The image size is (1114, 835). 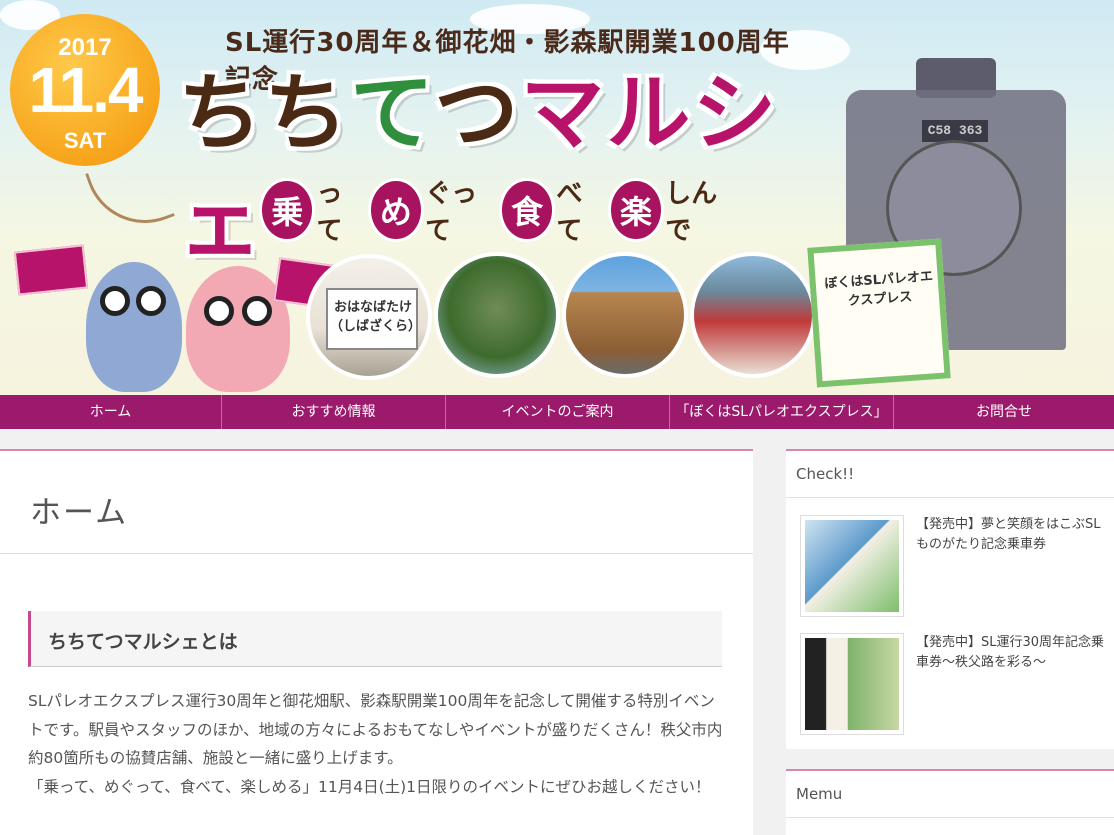 I want to click on section-header: ちちてつマルシェとは, so click(x=375, y=639).